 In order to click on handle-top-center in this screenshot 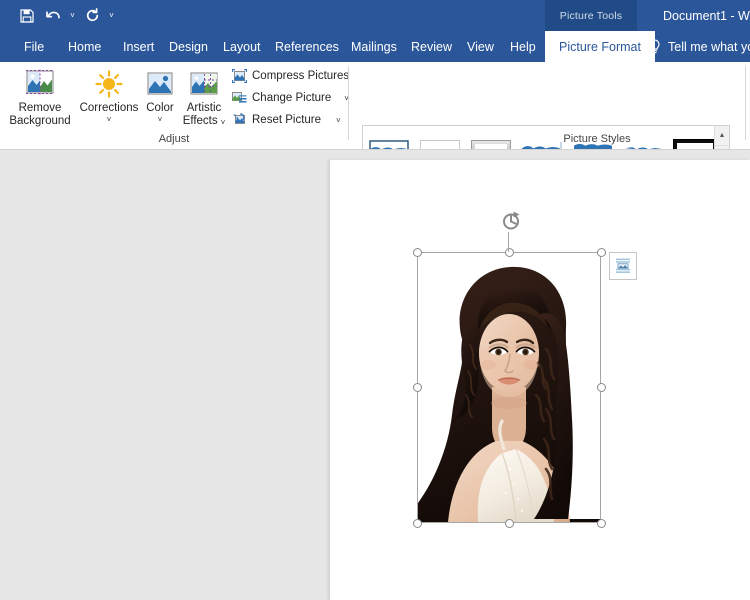, I will do `click(509, 252)`.